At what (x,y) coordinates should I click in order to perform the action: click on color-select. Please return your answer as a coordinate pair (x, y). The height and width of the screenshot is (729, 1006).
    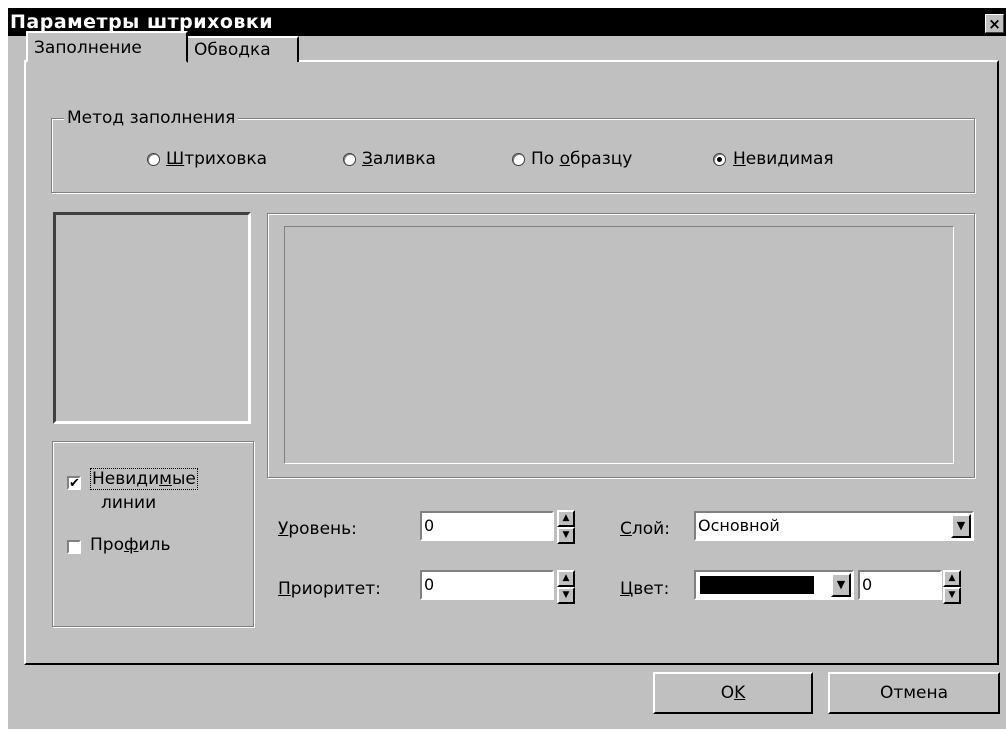
    Looking at the image, I should click on (774, 585).